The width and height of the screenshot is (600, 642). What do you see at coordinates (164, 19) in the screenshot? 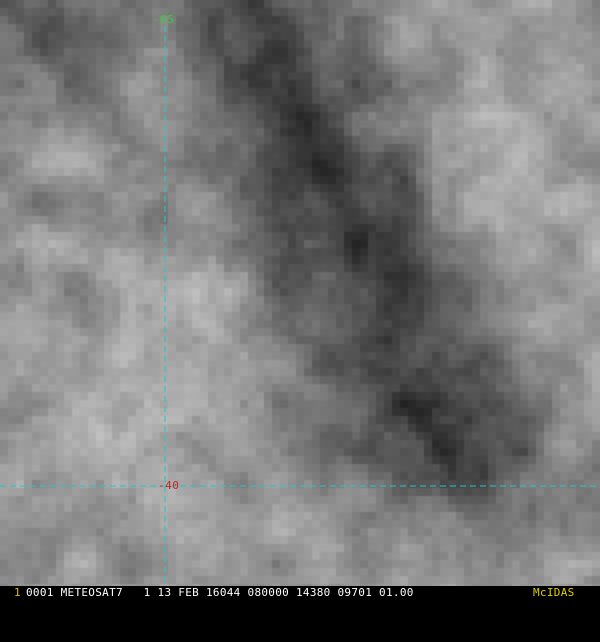
I see `longitude-label: -65` at bounding box center [164, 19].